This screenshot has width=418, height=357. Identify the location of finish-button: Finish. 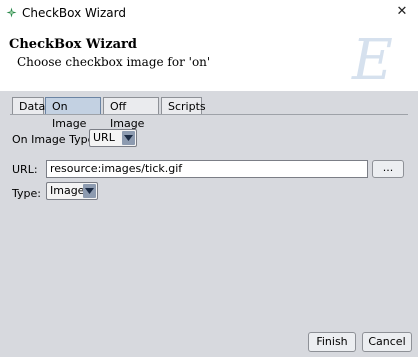
(332, 342).